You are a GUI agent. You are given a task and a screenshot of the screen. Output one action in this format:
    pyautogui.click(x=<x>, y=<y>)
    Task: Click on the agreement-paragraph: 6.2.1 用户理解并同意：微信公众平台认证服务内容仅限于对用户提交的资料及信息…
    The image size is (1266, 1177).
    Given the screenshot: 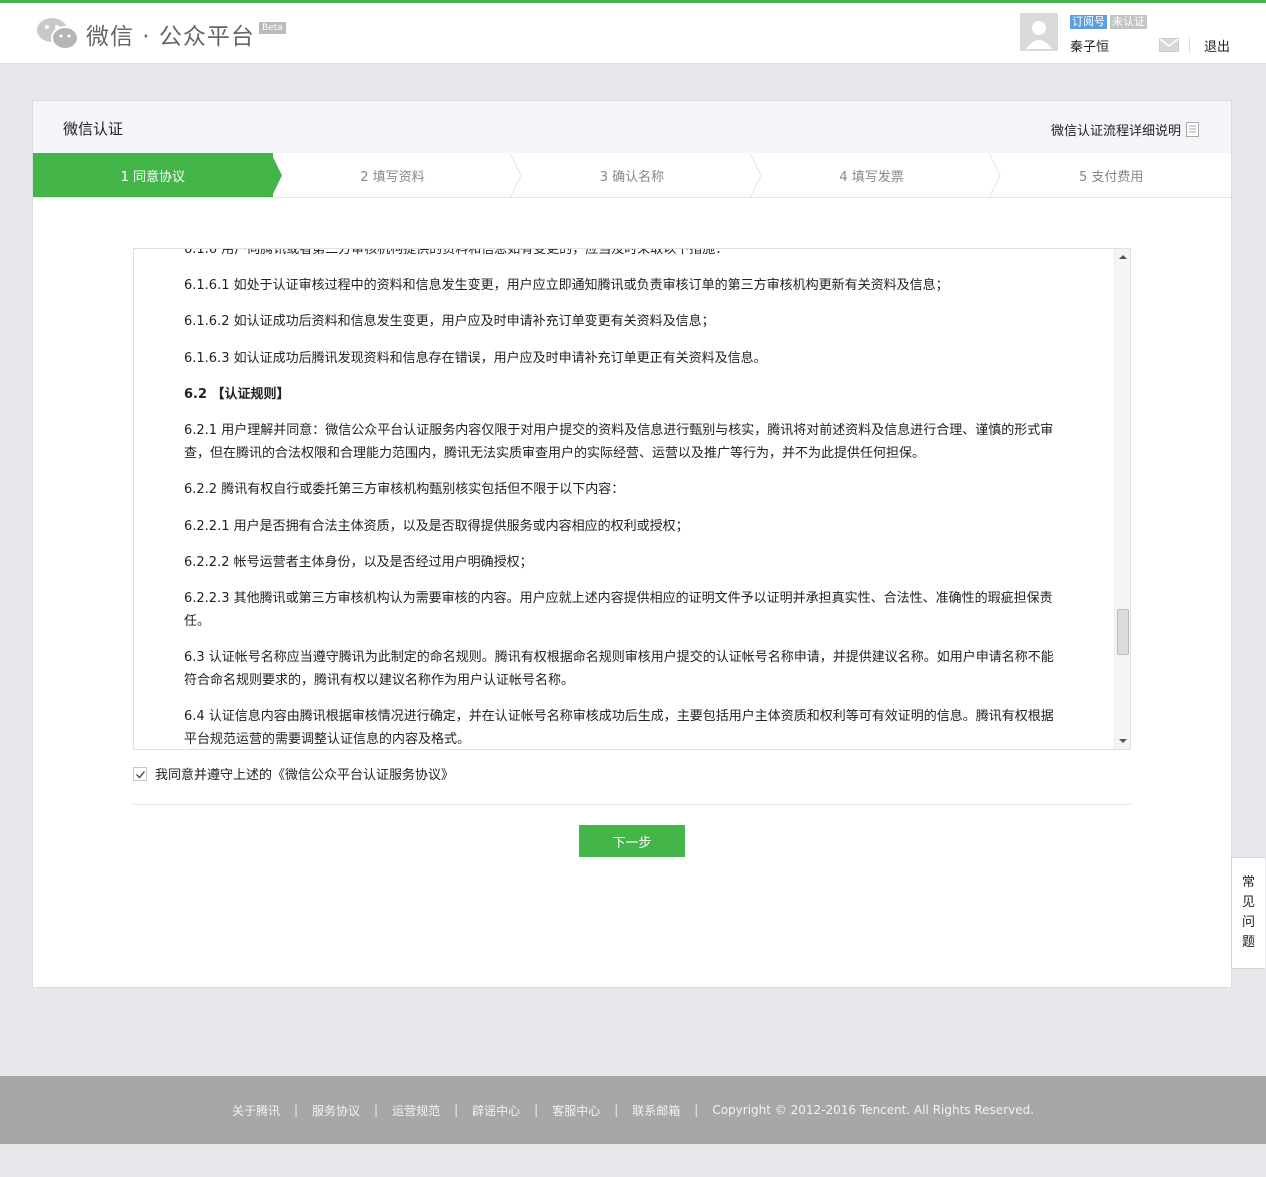 What is the action you would take?
    pyautogui.click(x=619, y=442)
    